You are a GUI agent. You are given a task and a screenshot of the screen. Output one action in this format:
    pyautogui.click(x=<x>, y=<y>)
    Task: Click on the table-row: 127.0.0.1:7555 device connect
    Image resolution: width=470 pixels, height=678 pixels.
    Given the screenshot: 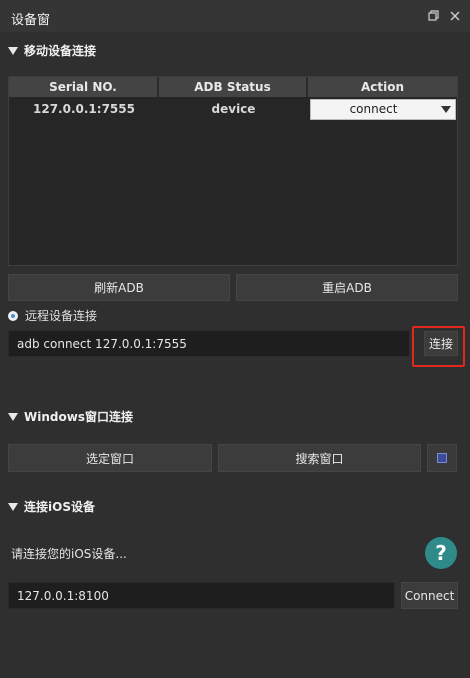 What is the action you would take?
    pyautogui.click(x=233, y=109)
    